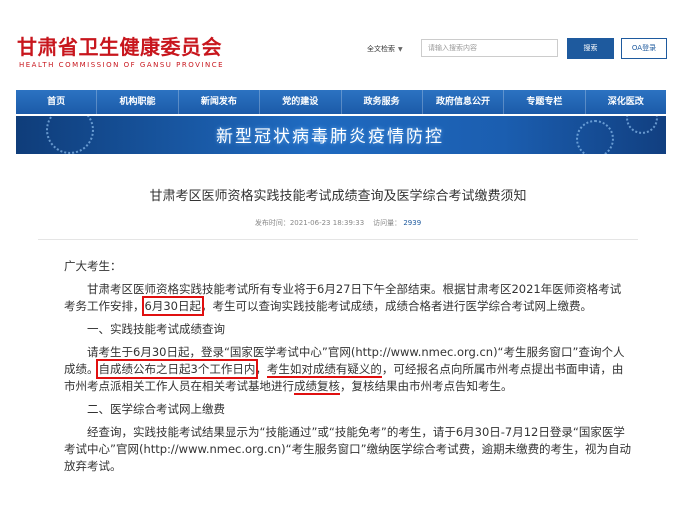  What do you see at coordinates (489, 48) in the screenshot?
I see `search-input: 请输入搜索内容` at bounding box center [489, 48].